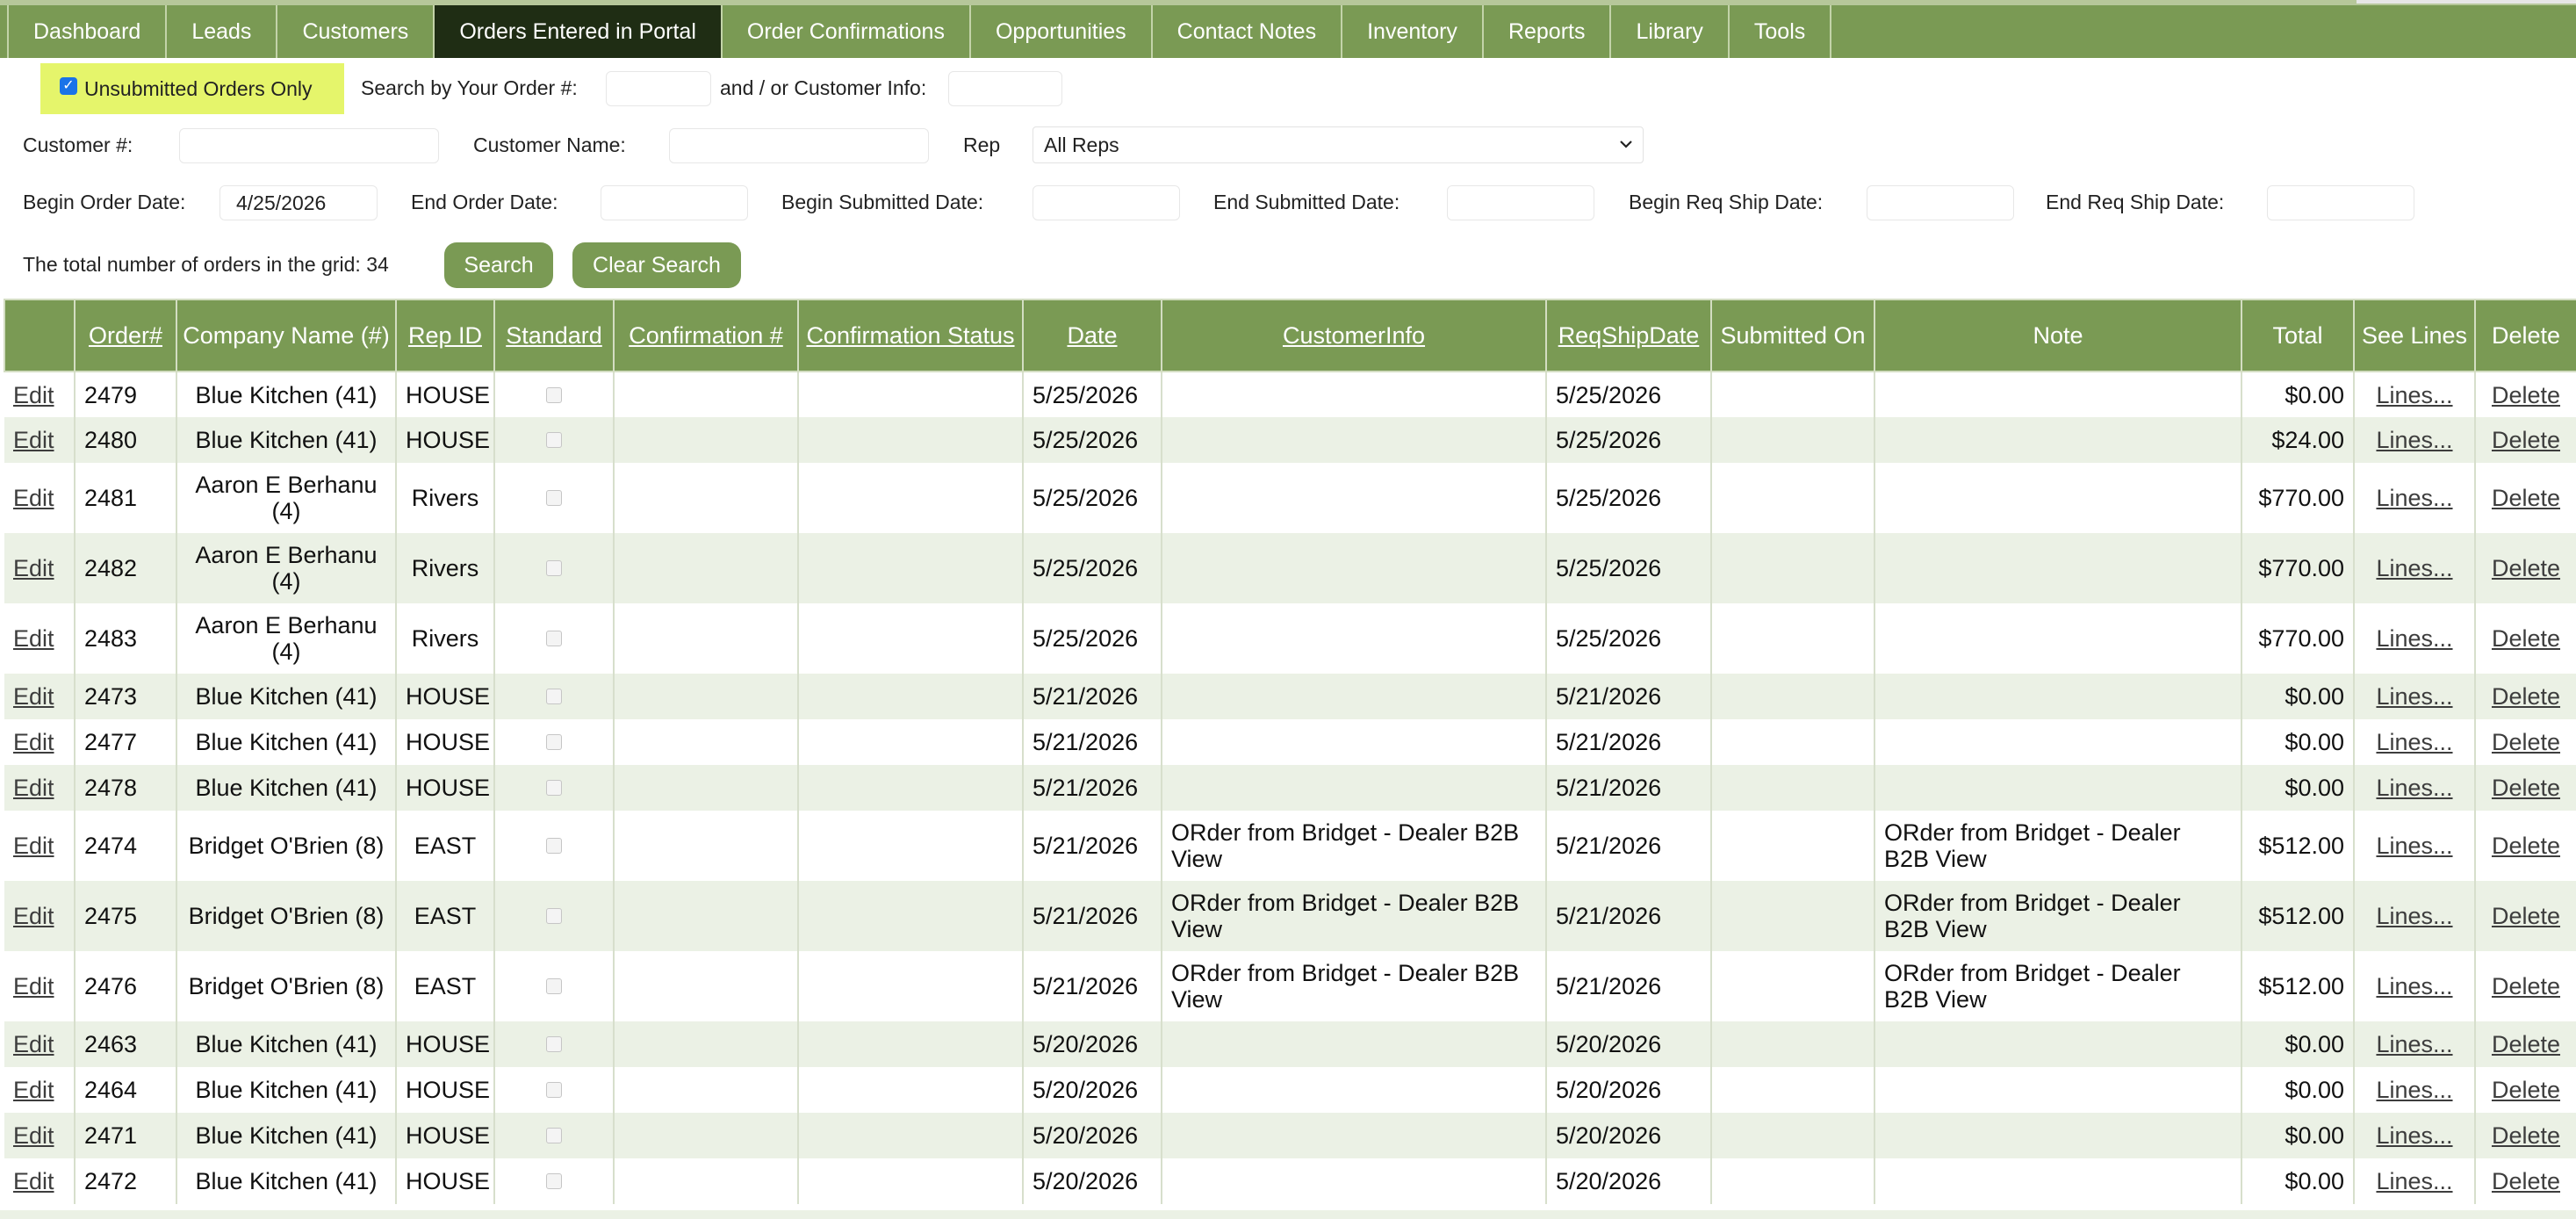 Image resolution: width=2576 pixels, height=1219 pixels. I want to click on tab-order-confirmations: Order Confirmations, so click(847, 31).